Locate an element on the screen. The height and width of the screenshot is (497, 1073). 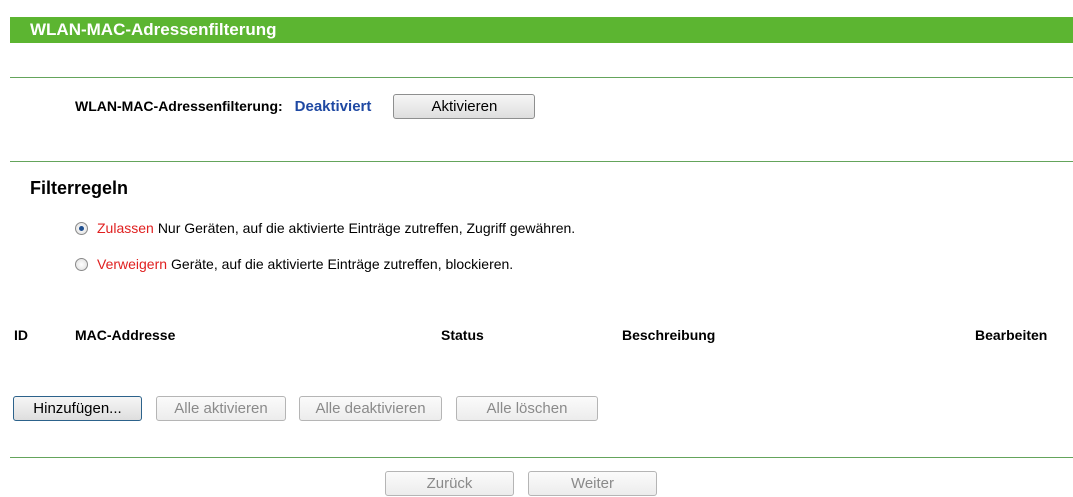
disable-all-button: Alle deaktivieren is located at coordinates (370, 408).